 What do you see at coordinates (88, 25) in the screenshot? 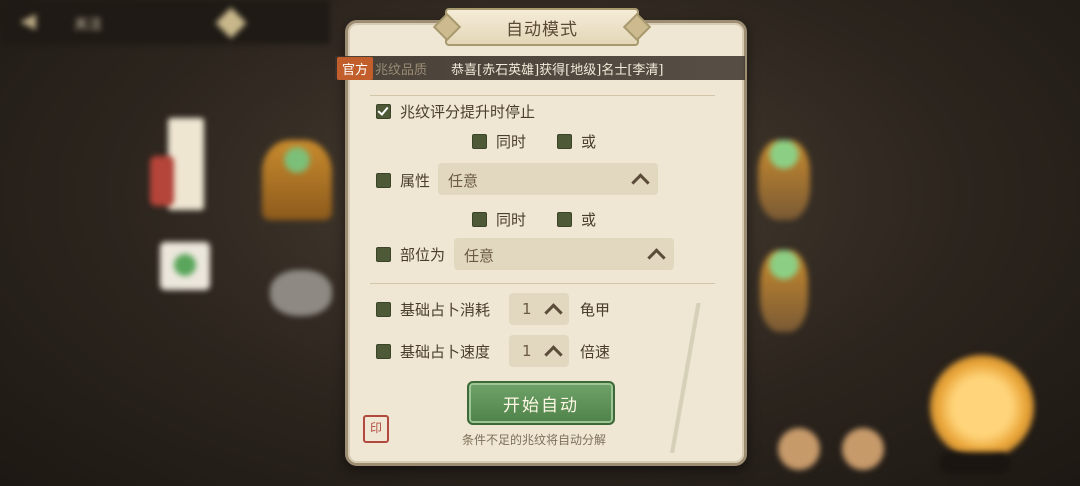
I see `top-bar-text: 关注` at bounding box center [88, 25].